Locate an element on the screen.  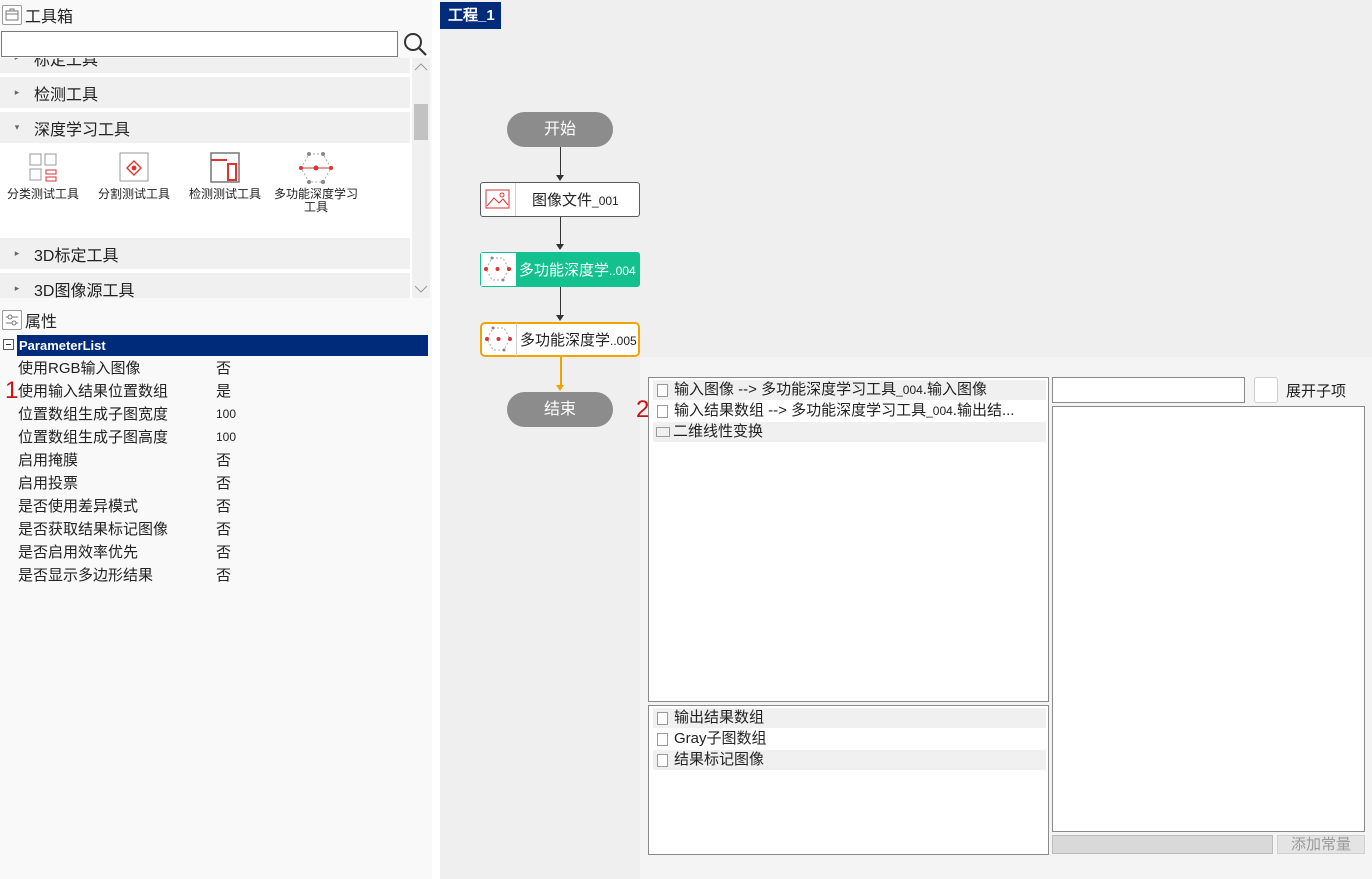
node-image-file: 图像文件_001 is located at coordinates (560, 199).